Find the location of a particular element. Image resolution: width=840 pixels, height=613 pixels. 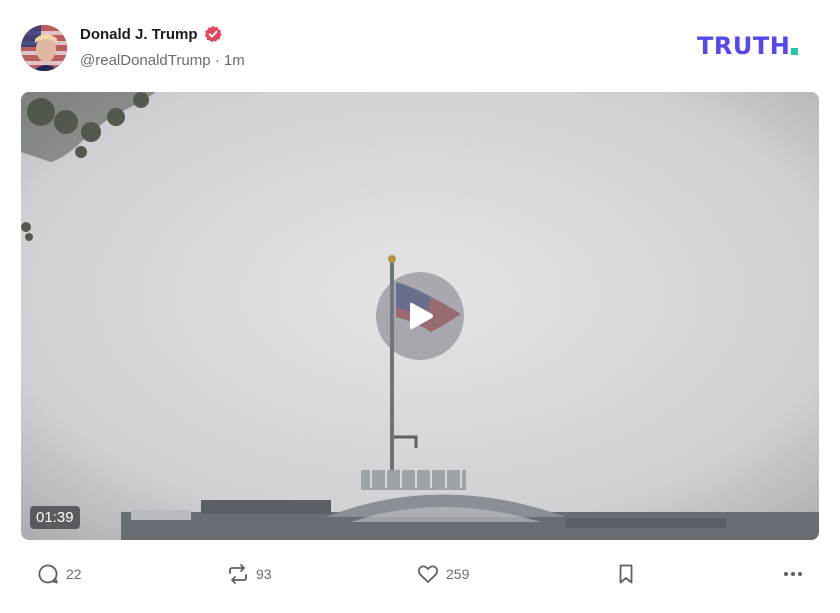

like-button: 259 is located at coordinates (442, 574).